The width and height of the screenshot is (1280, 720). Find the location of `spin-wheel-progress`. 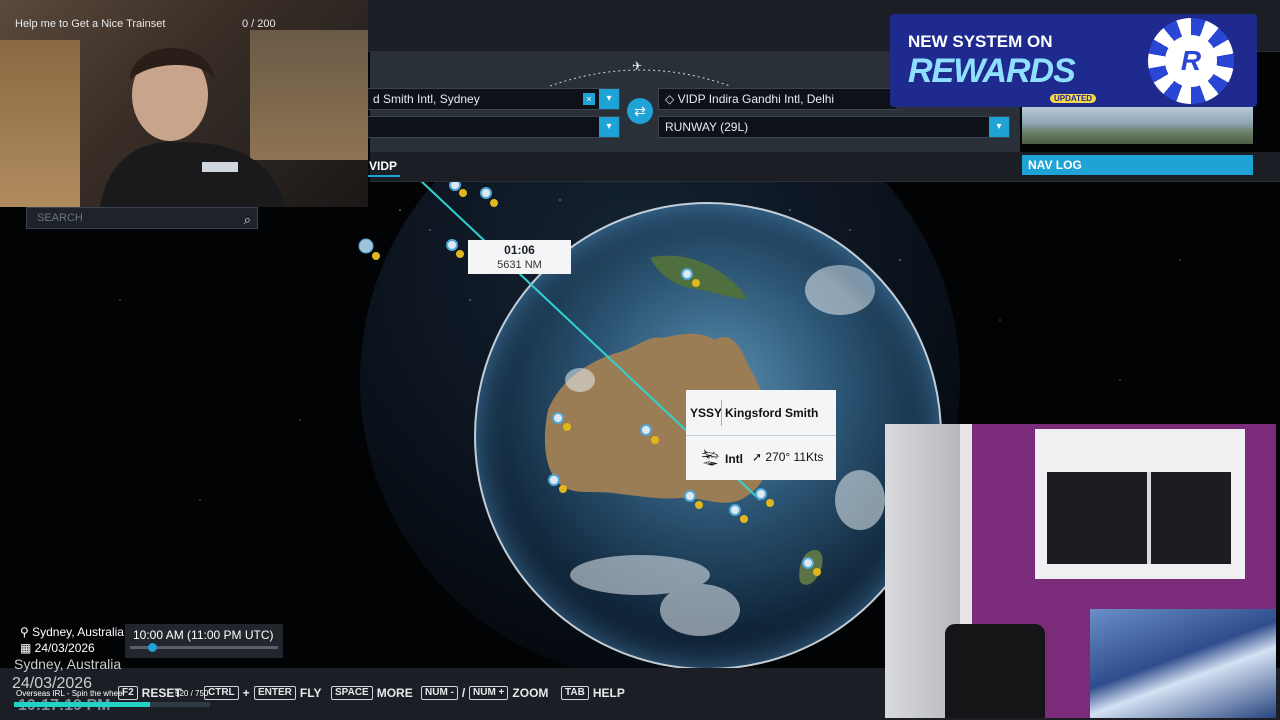

spin-wheel-progress is located at coordinates (112, 704).